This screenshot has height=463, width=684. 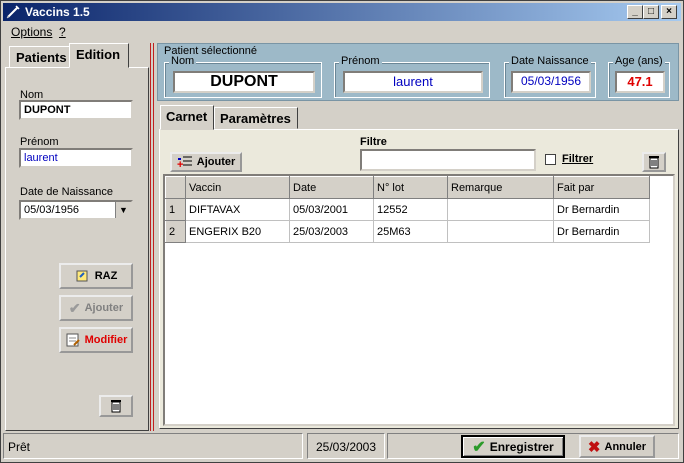 I want to click on ajouter-button: ✔ Ajouter, so click(x=96, y=308).